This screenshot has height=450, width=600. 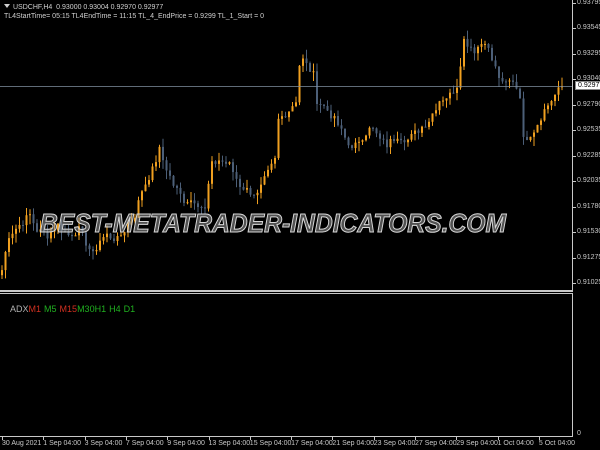 What do you see at coordinates (588, 3) in the screenshot?
I see `price-label: 0.93795` at bounding box center [588, 3].